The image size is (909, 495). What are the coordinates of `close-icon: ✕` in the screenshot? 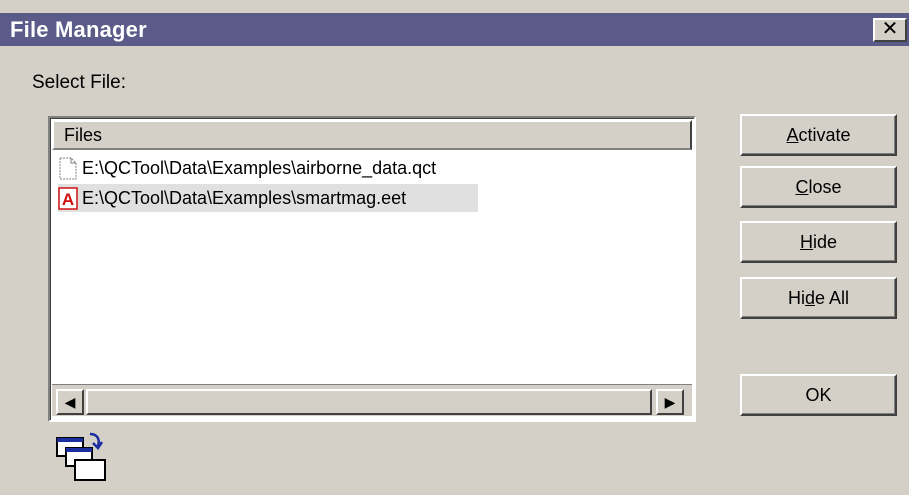 It's located at (890, 29).